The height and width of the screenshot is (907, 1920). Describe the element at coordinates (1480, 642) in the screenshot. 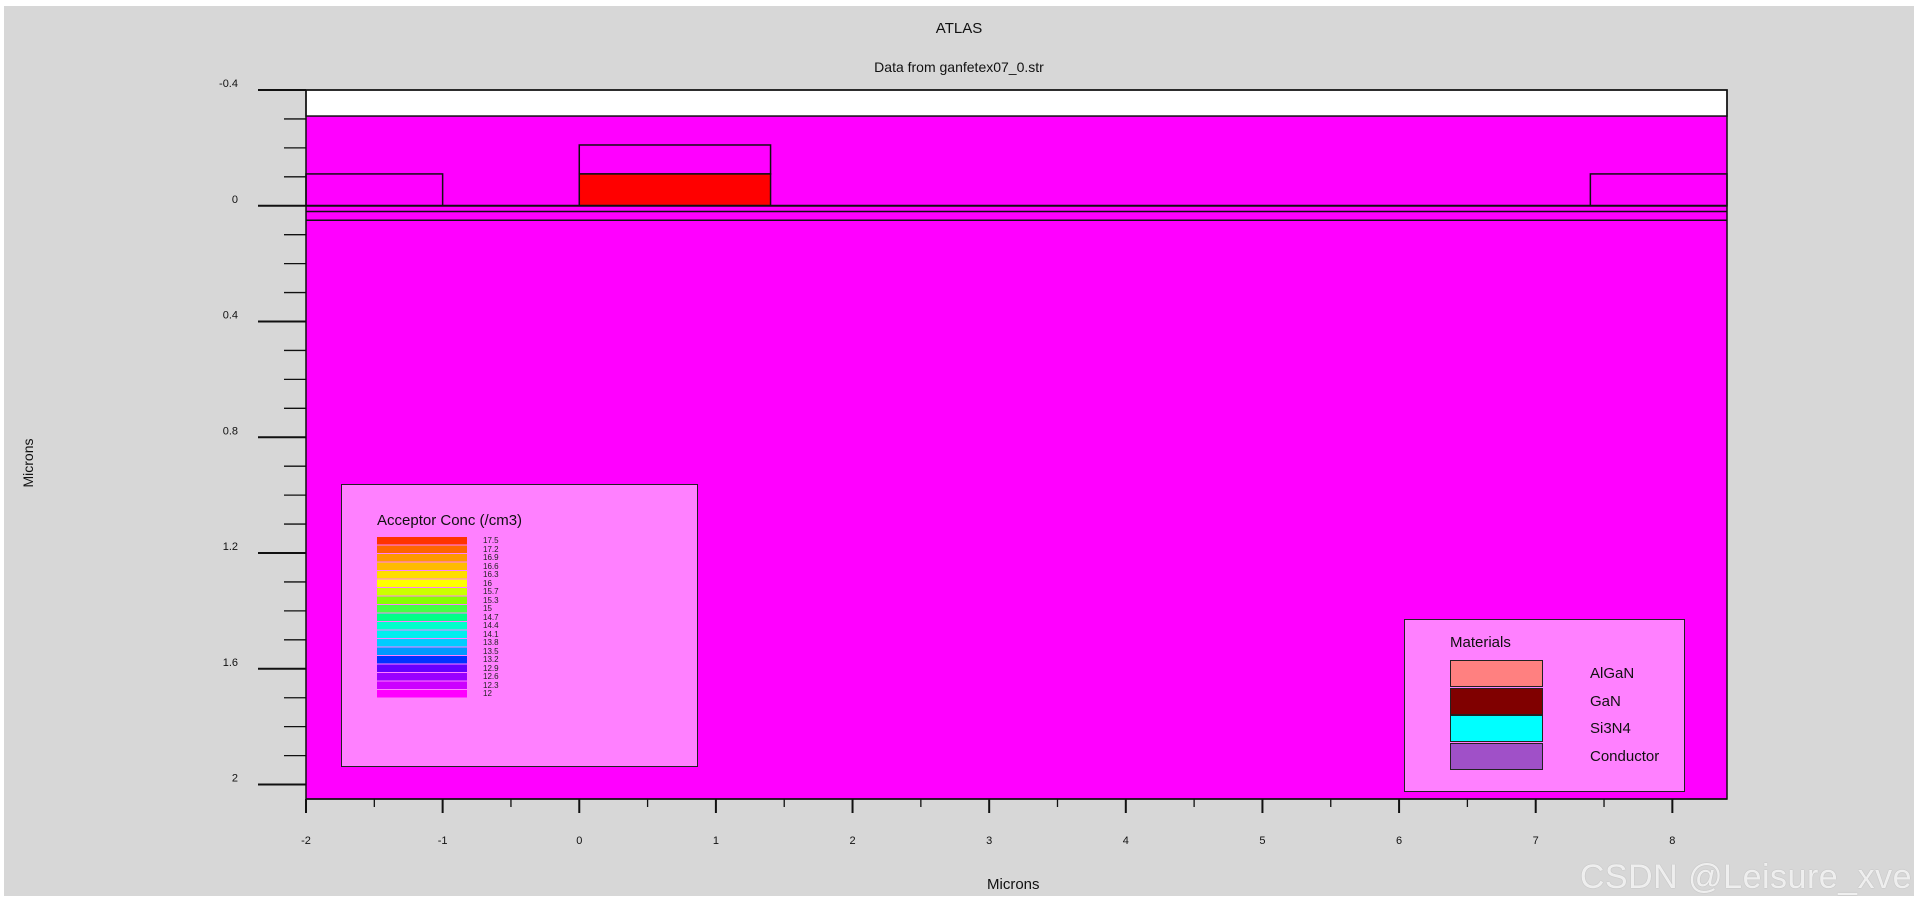

I see `materials-legend-title: Materials` at that location.